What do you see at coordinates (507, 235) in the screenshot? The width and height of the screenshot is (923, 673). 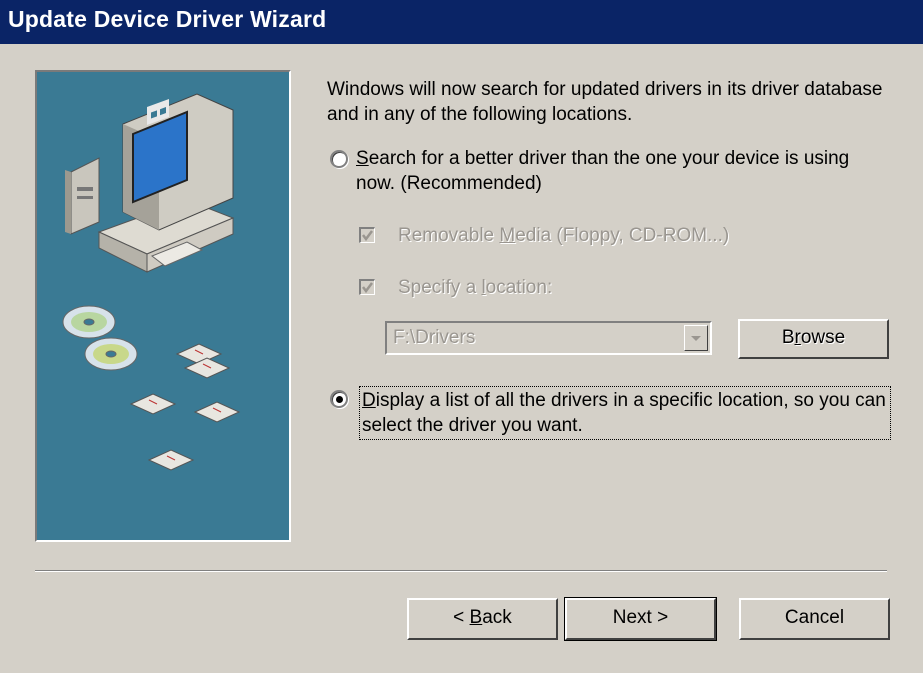 I see `removable-accel: M` at bounding box center [507, 235].